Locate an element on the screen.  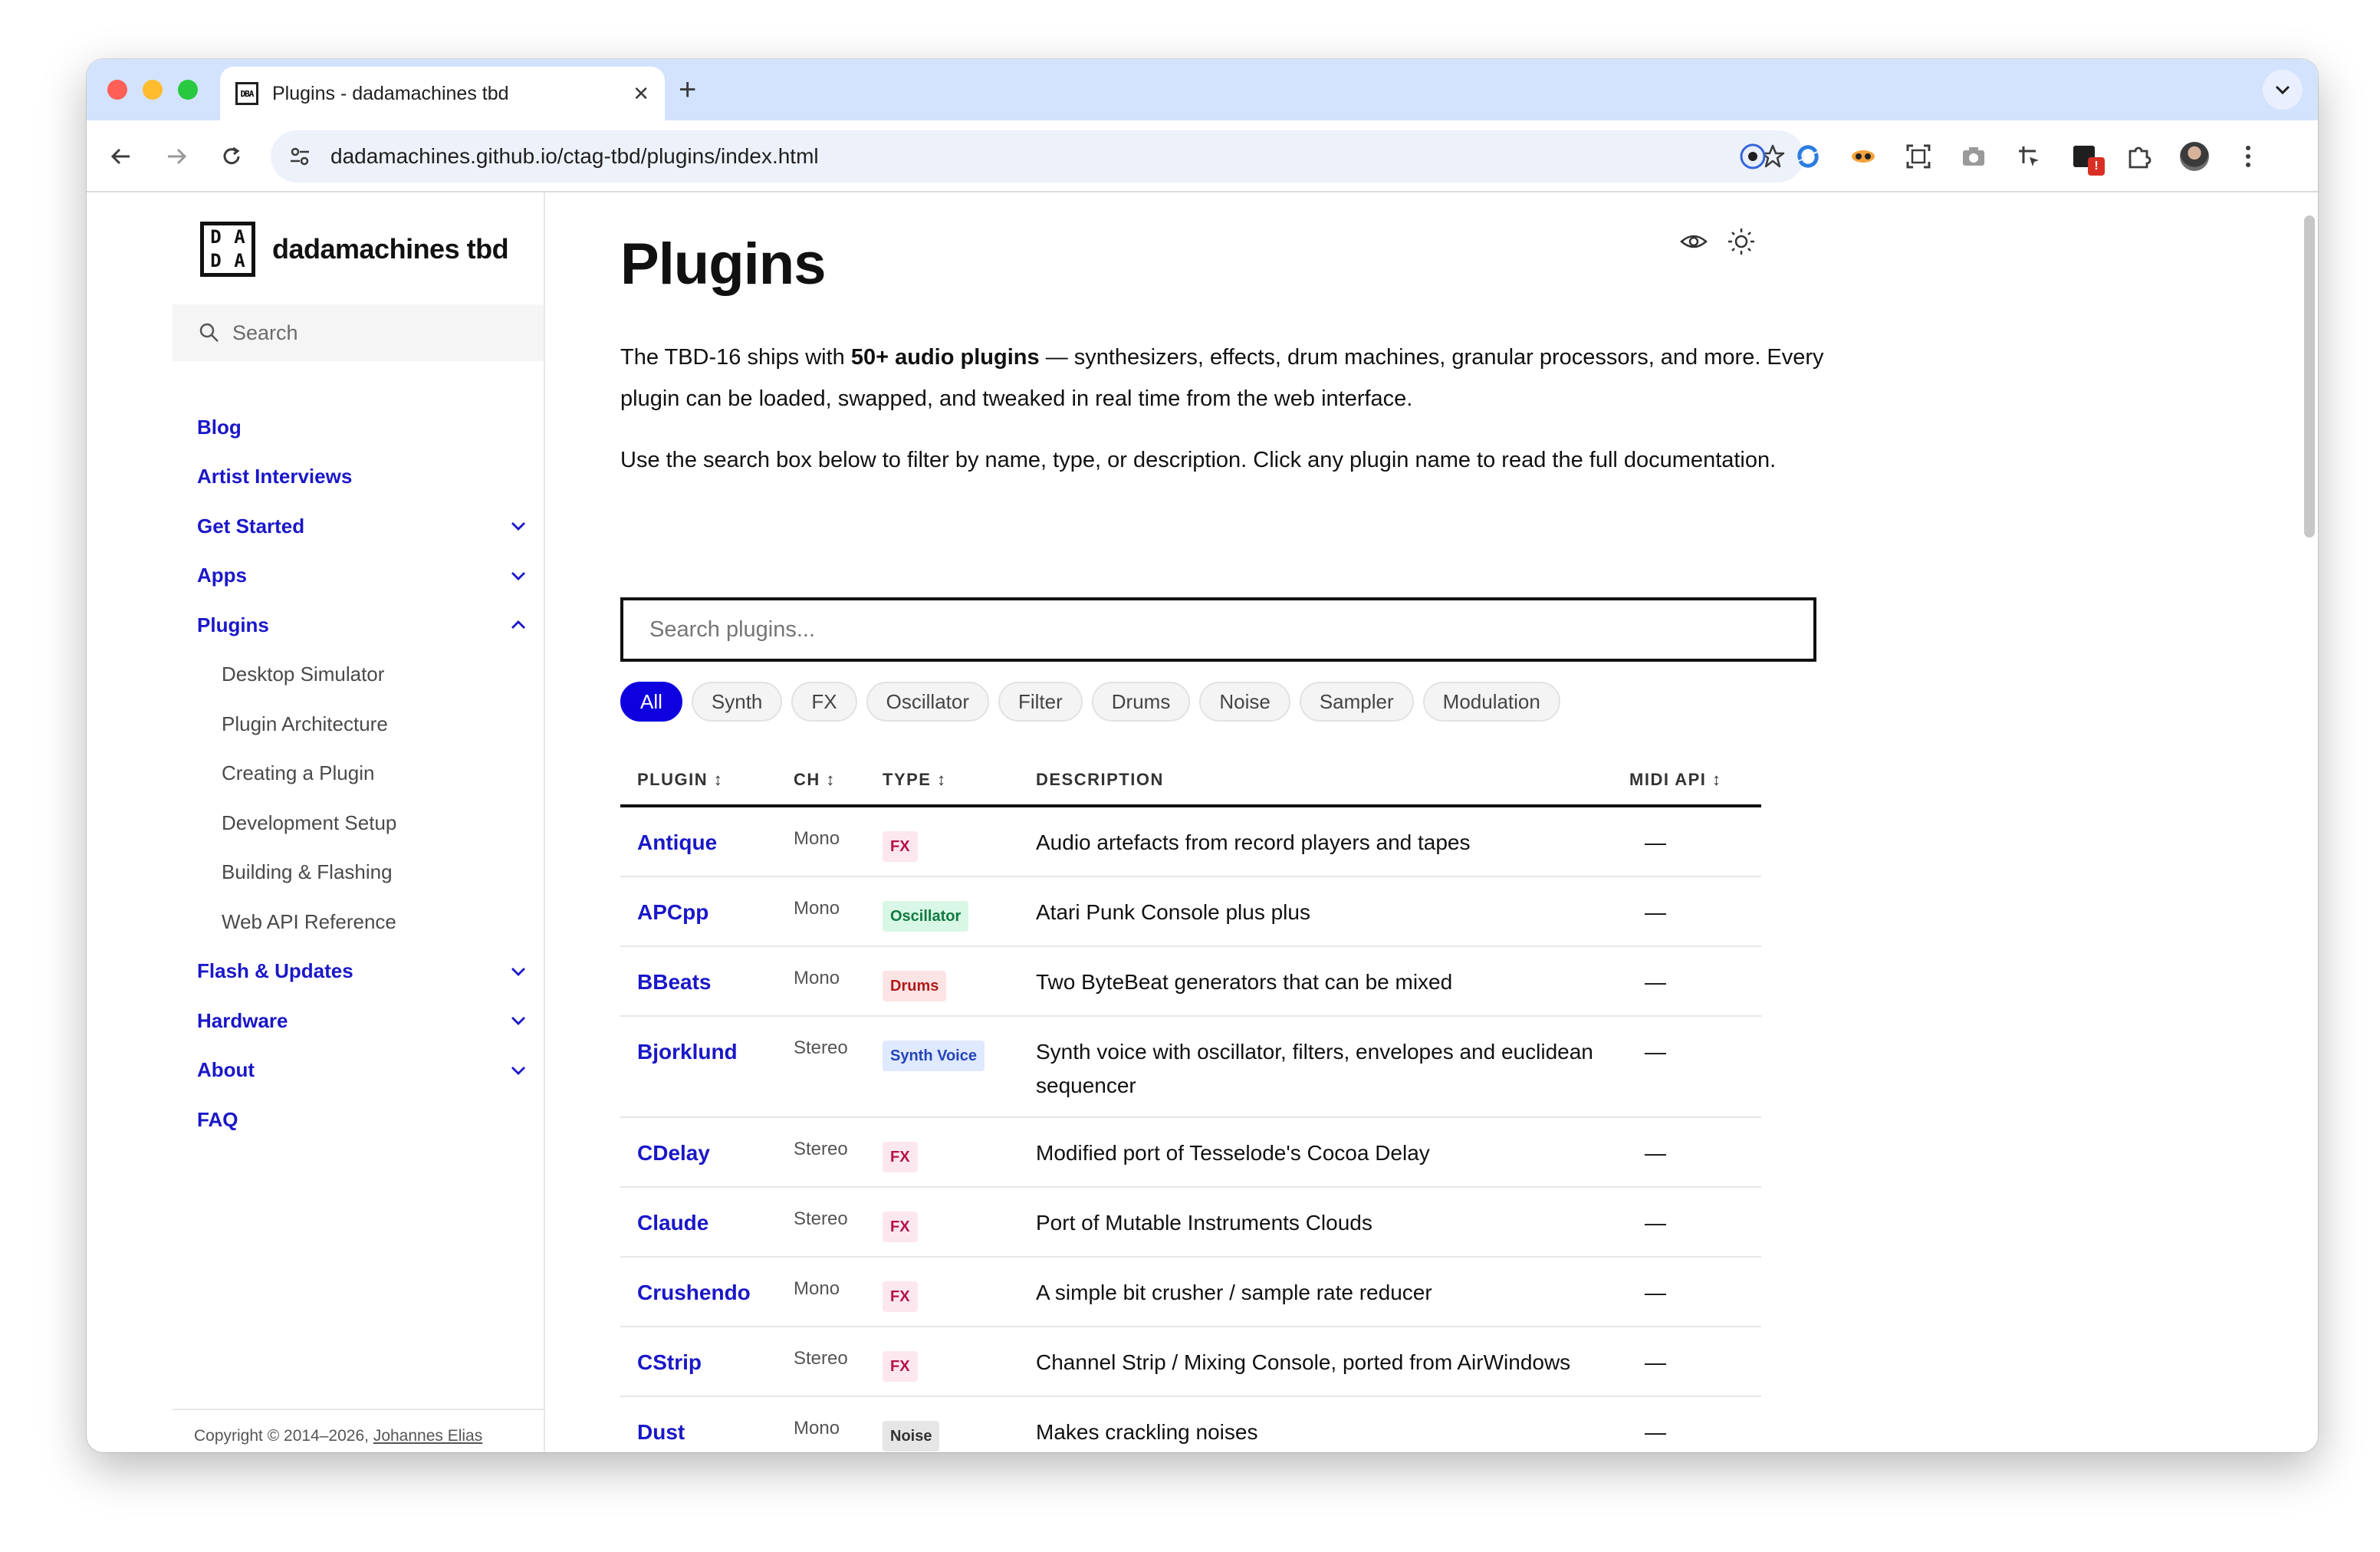
column-header-plugin: PLUGIN ↕ is located at coordinates (707, 781).